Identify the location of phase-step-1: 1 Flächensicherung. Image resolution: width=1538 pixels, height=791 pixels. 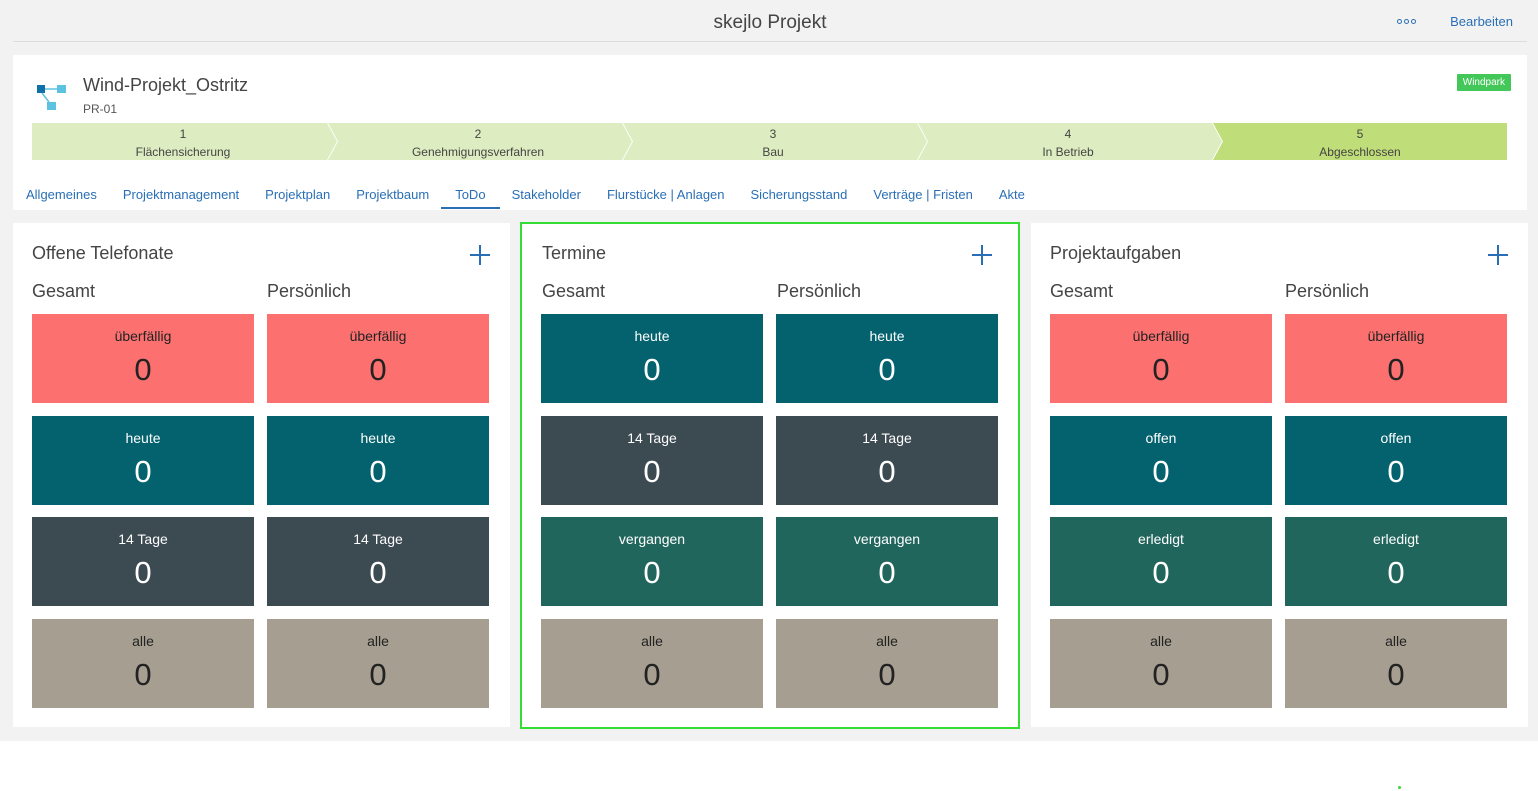
(183, 141).